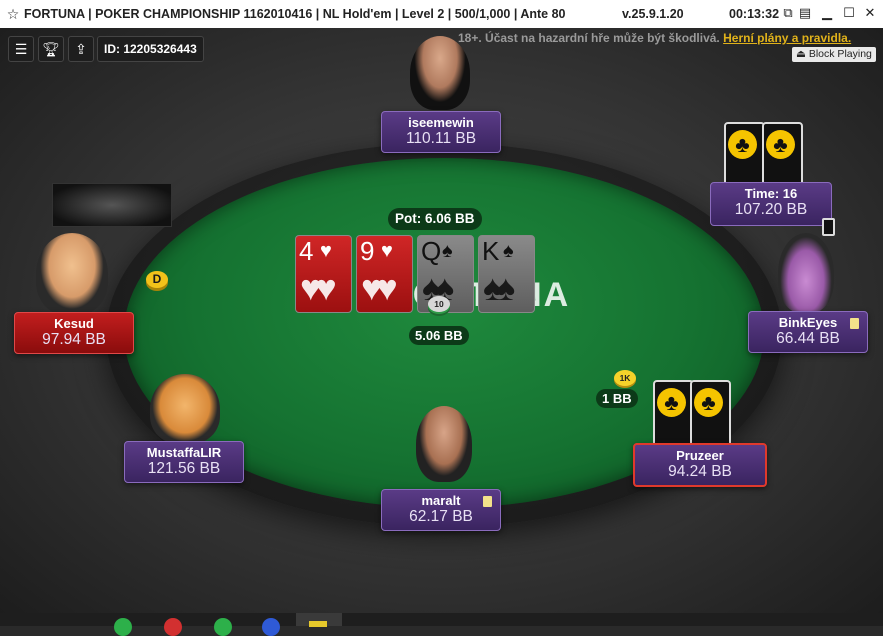 Image resolution: width=883 pixels, height=636 pixels. I want to click on card-rank: 4, so click(306, 251).